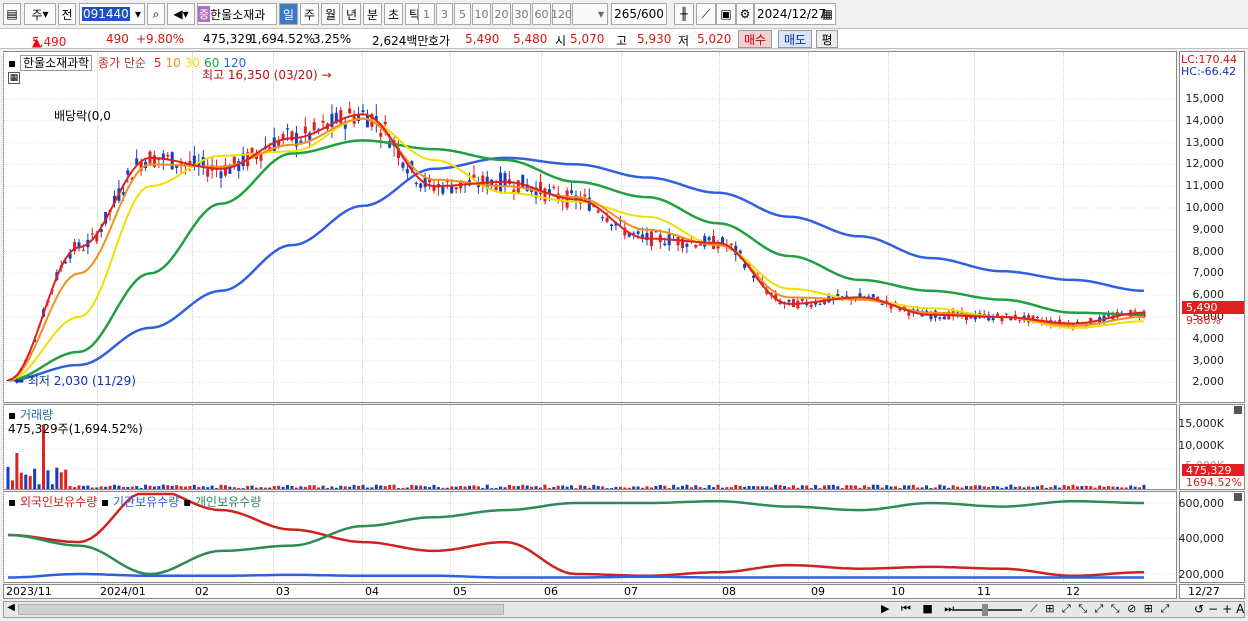 The width and height of the screenshot is (1248, 621). I want to click on minute-button: 20, so click(501, 14).